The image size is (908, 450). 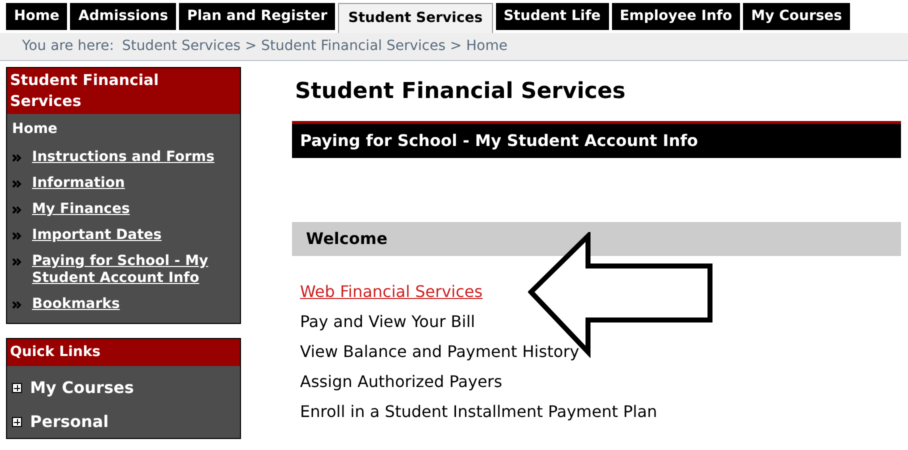 What do you see at coordinates (37, 16) in the screenshot?
I see `nav-tab: Home` at bounding box center [37, 16].